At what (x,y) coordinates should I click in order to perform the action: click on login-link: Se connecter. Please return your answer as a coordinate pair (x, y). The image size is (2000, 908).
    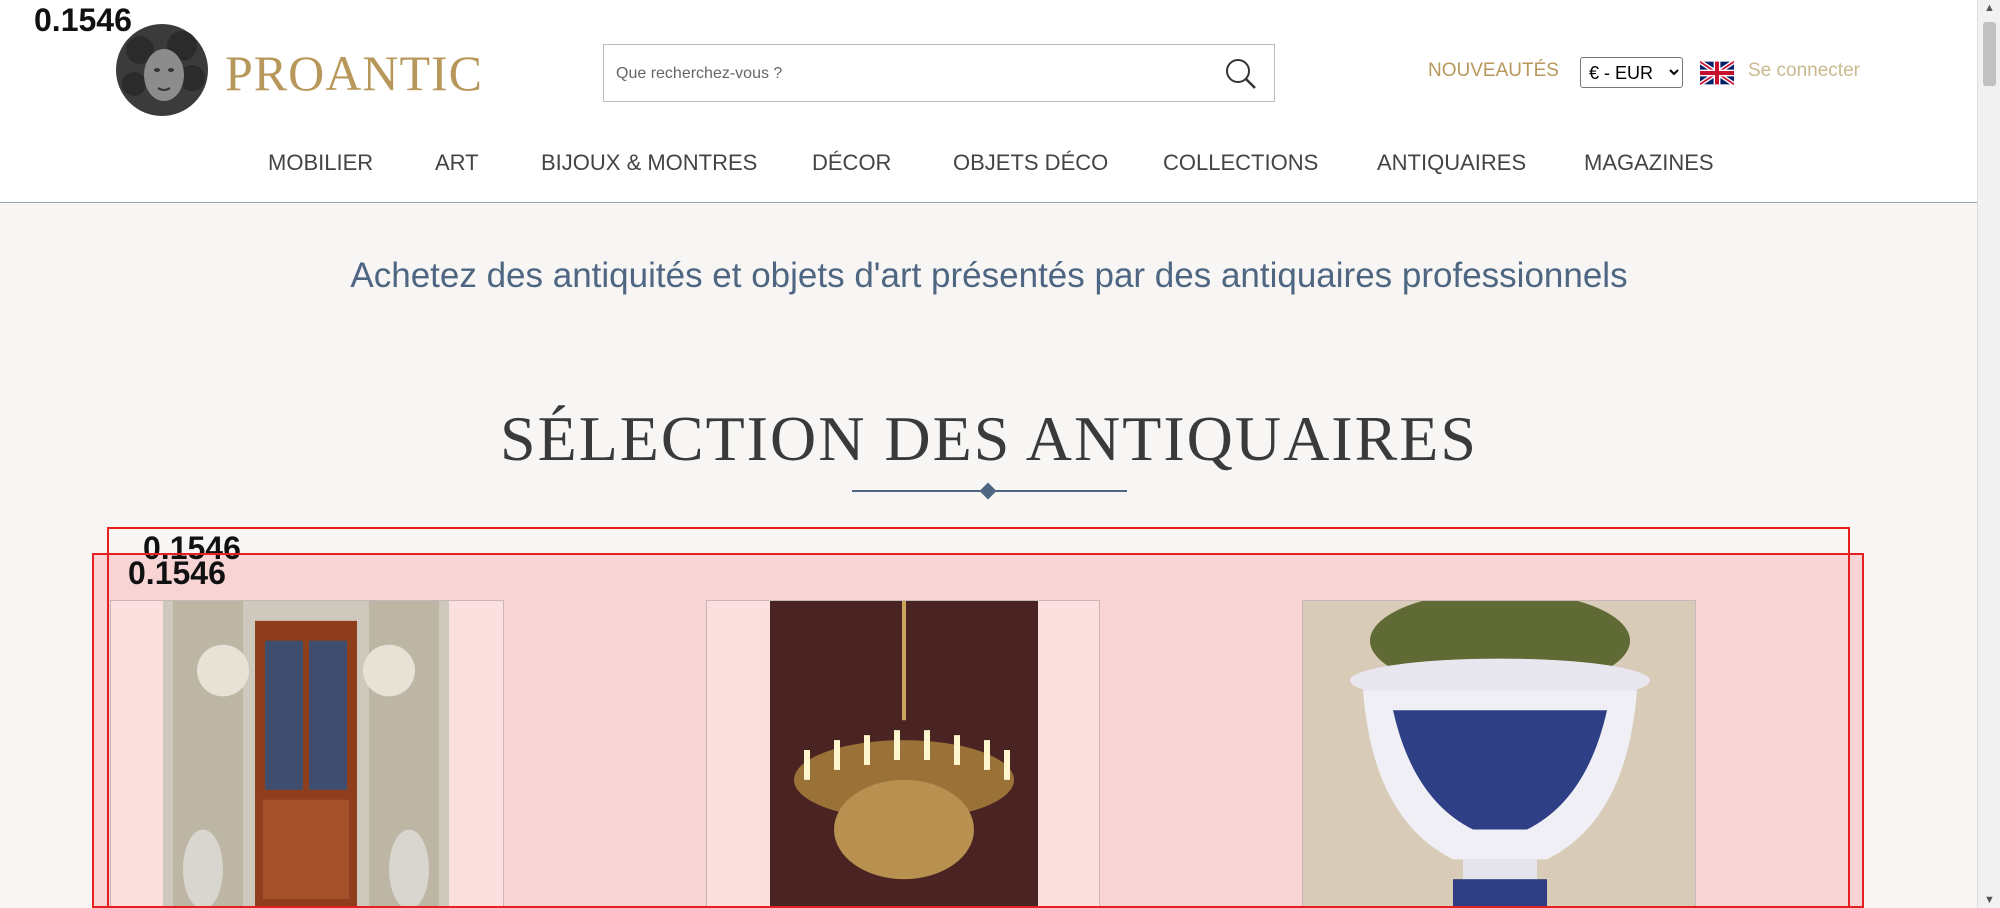
    Looking at the image, I should click on (1804, 71).